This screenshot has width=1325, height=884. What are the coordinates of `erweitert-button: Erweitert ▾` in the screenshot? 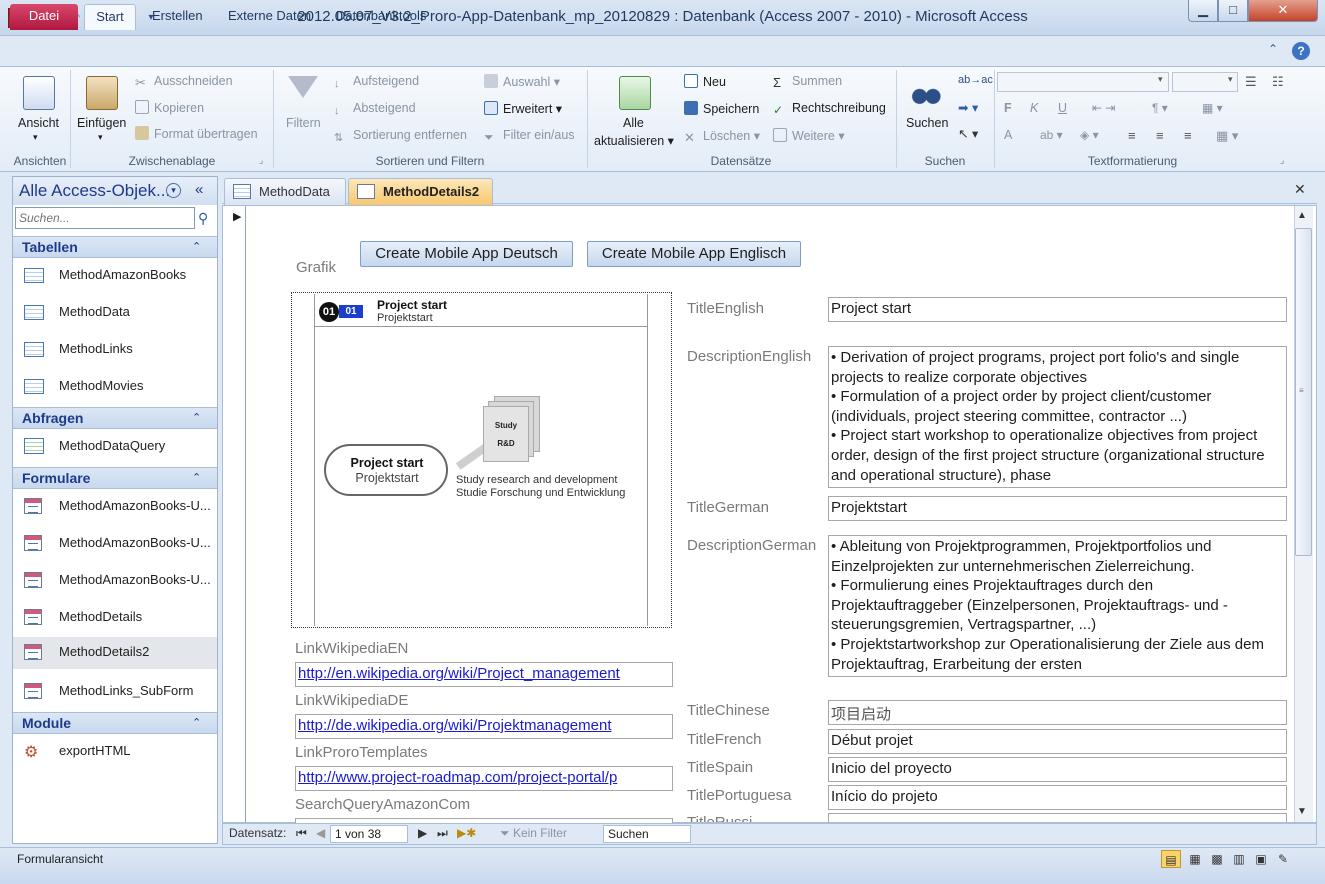 It's located at (523, 108).